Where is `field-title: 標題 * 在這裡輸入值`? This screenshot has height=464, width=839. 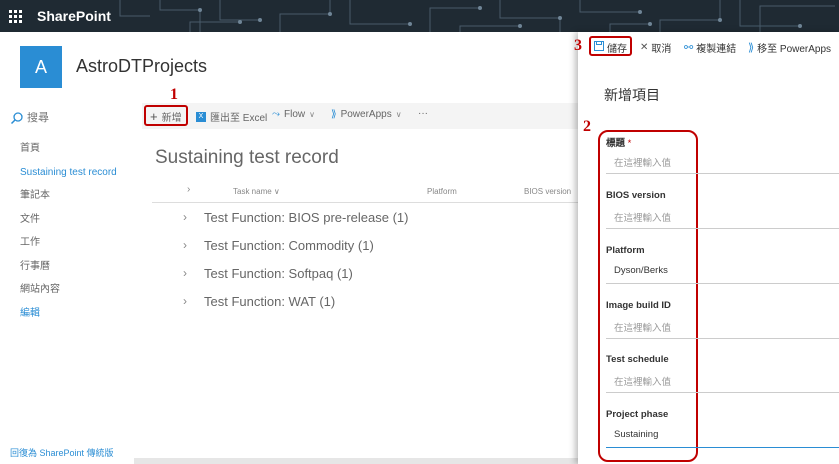 field-title: 標題 * 在這裡輸入值 is located at coordinates (722, 154).